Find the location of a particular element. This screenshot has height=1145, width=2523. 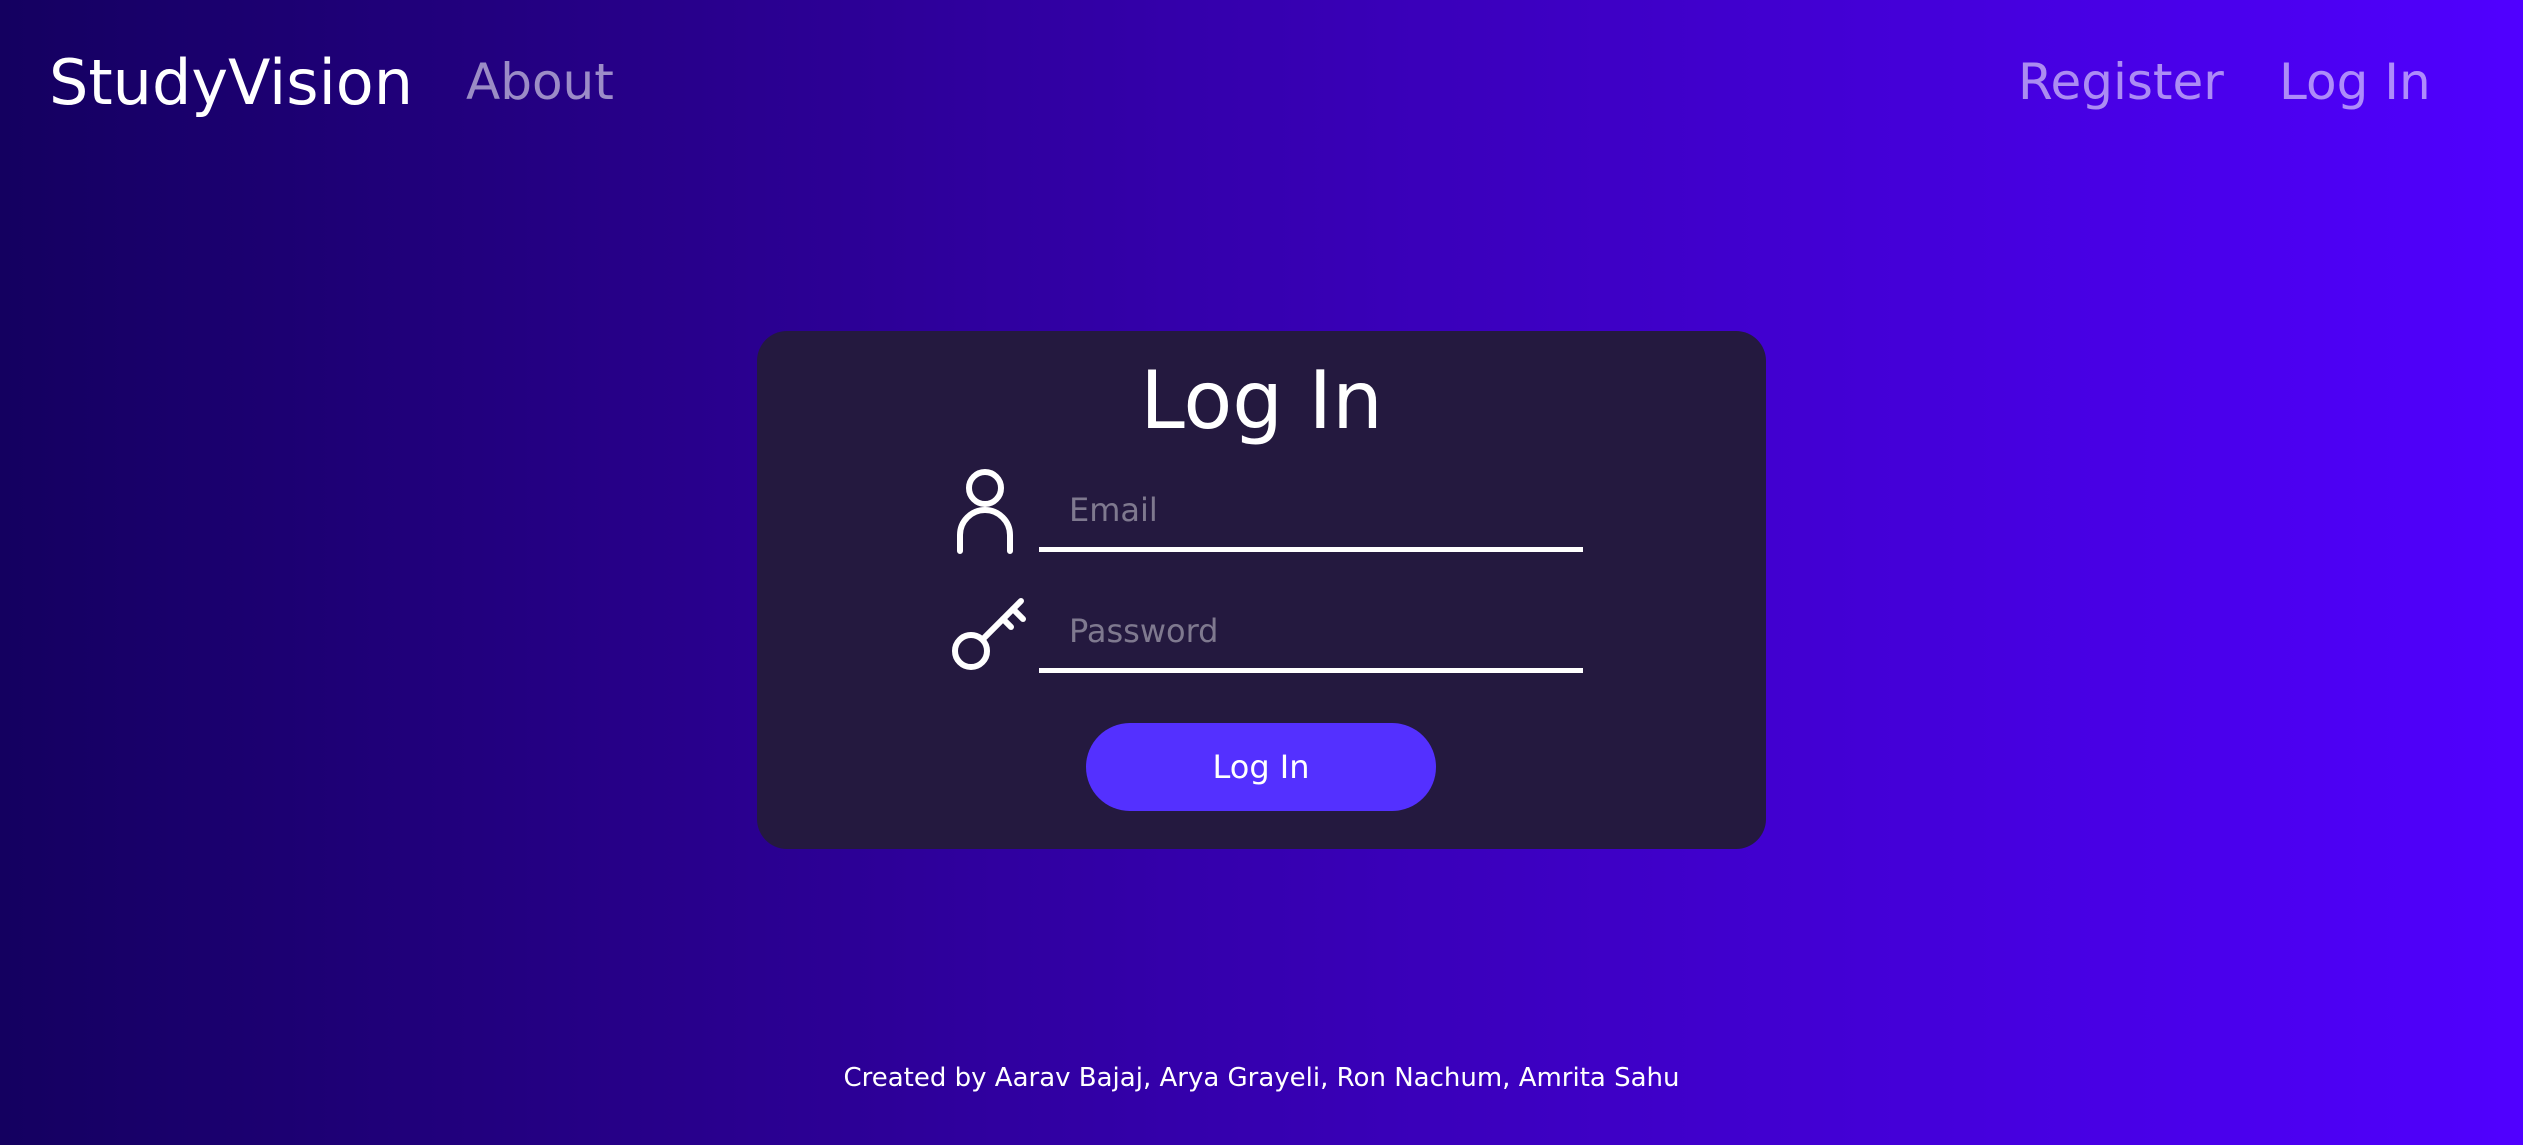

password-input is located at coordinates (1311, 633).